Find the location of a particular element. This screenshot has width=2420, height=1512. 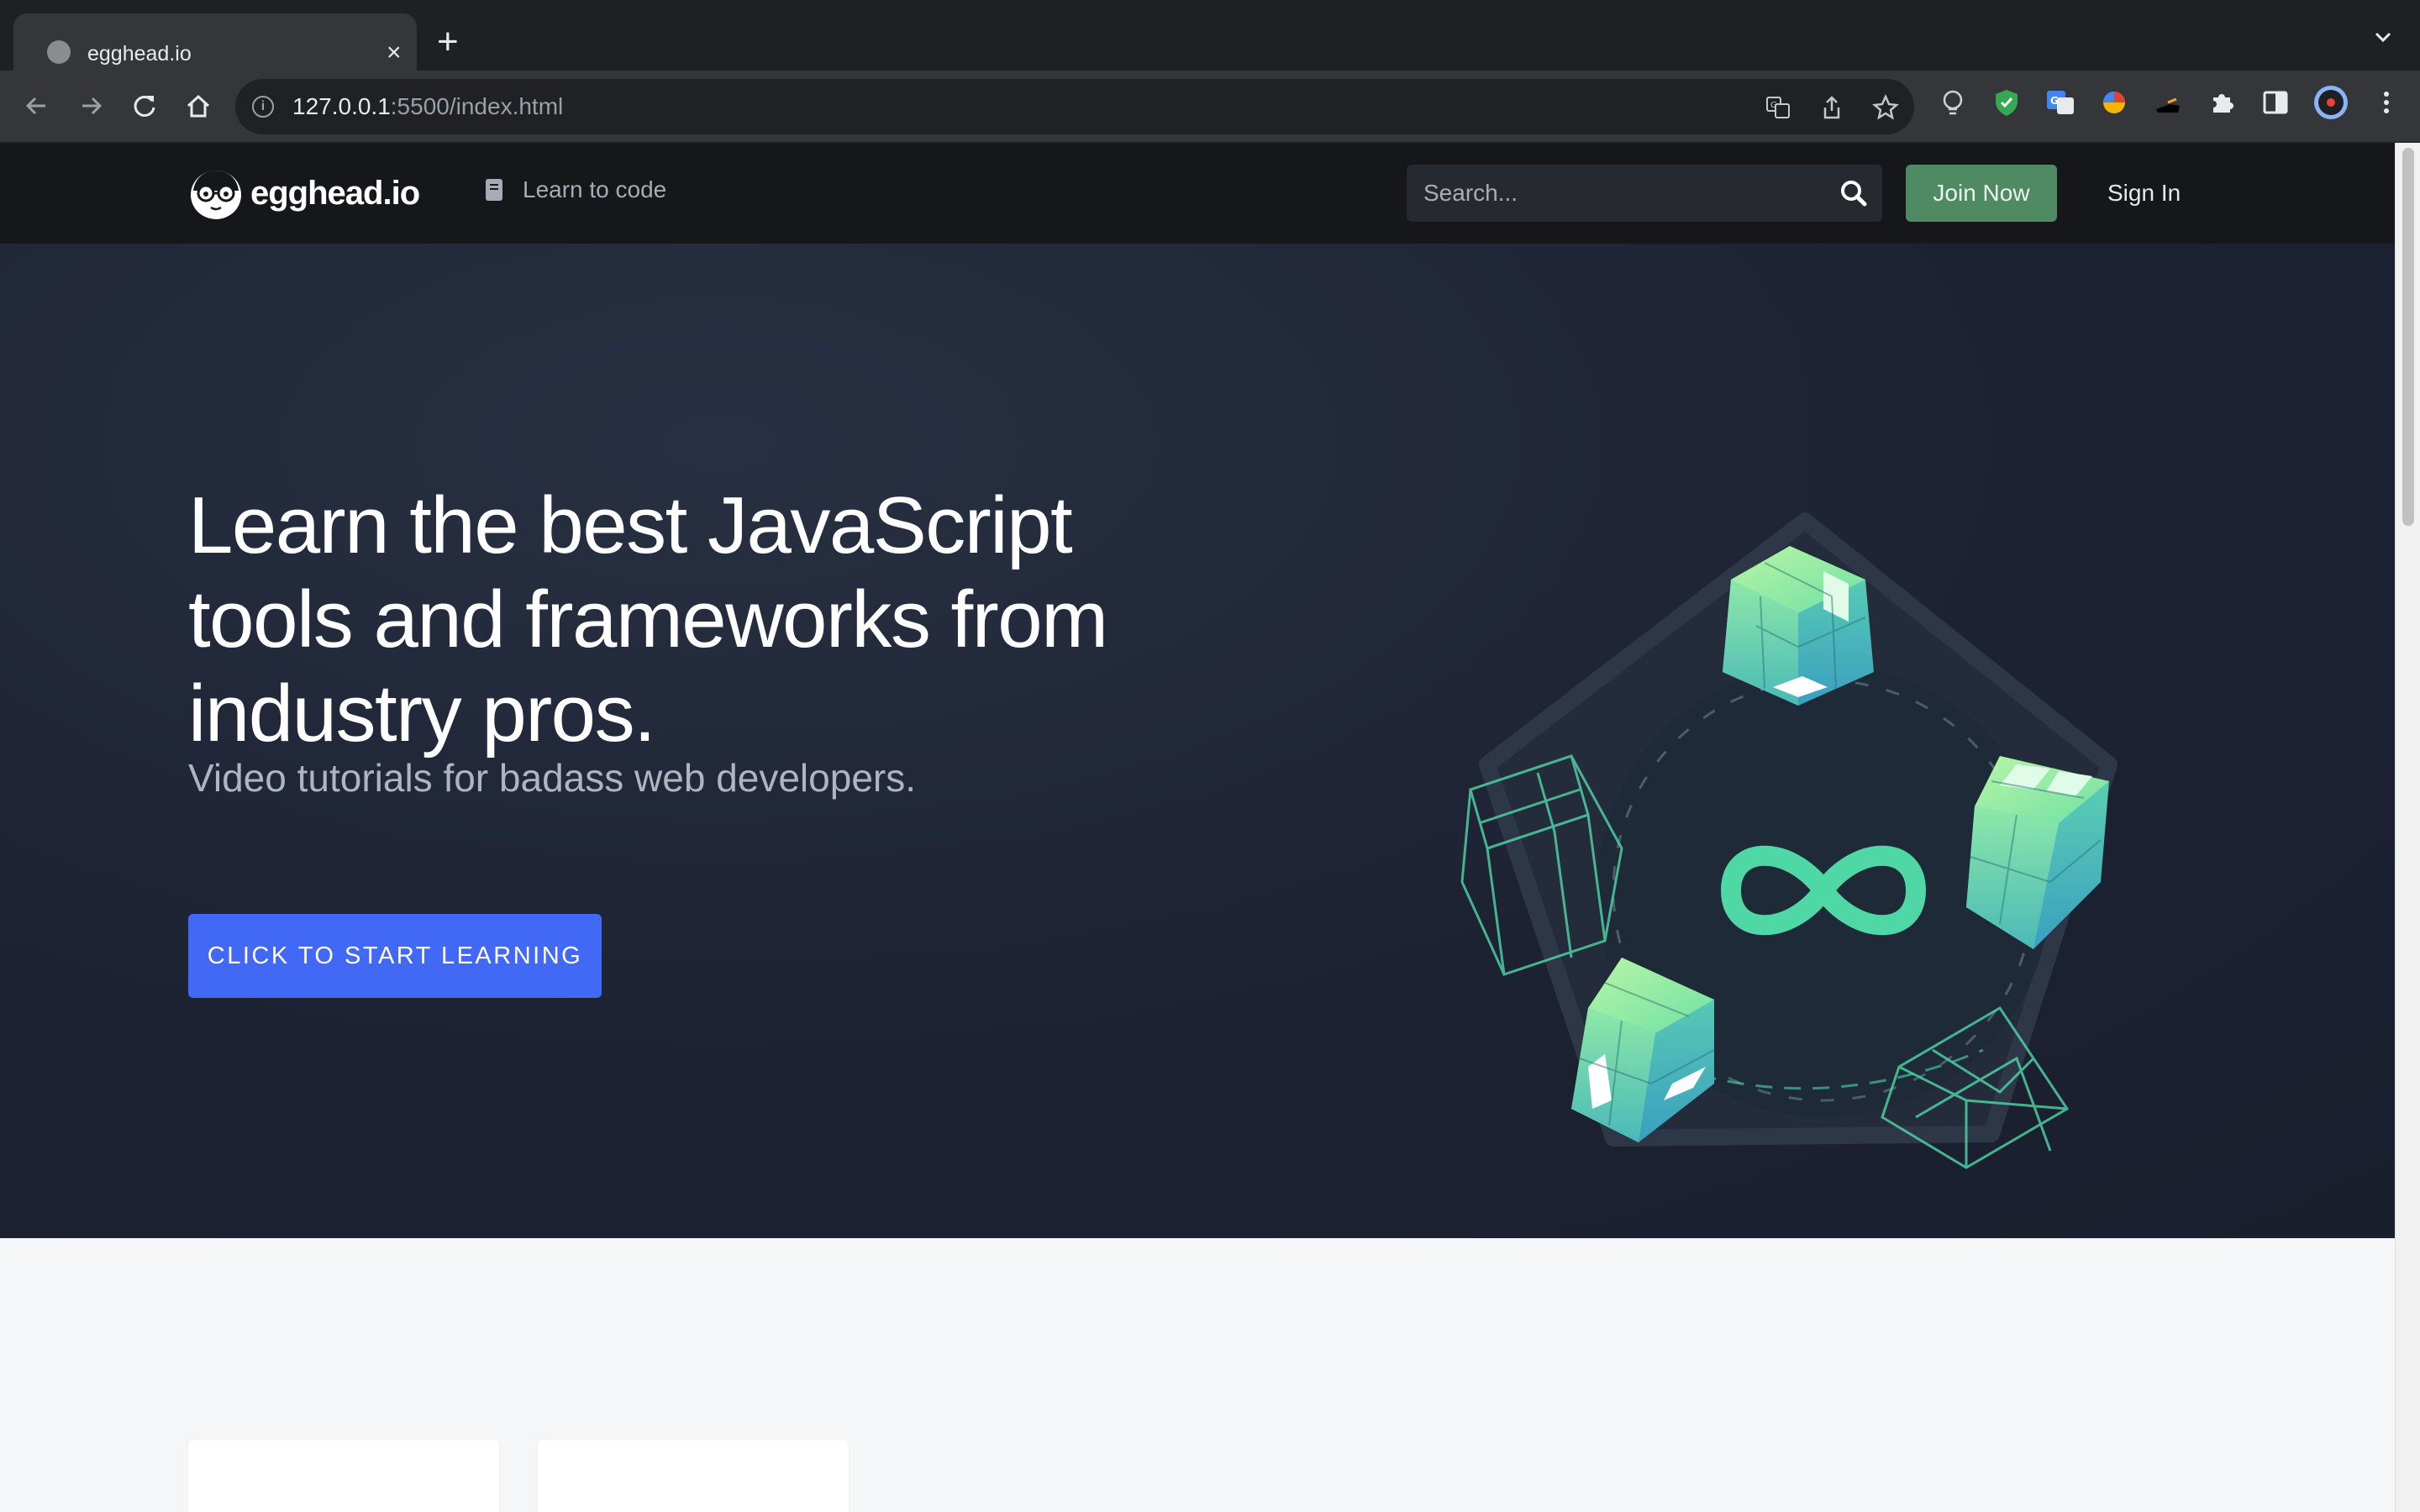

home-icon is located at coordinates (199, 105).